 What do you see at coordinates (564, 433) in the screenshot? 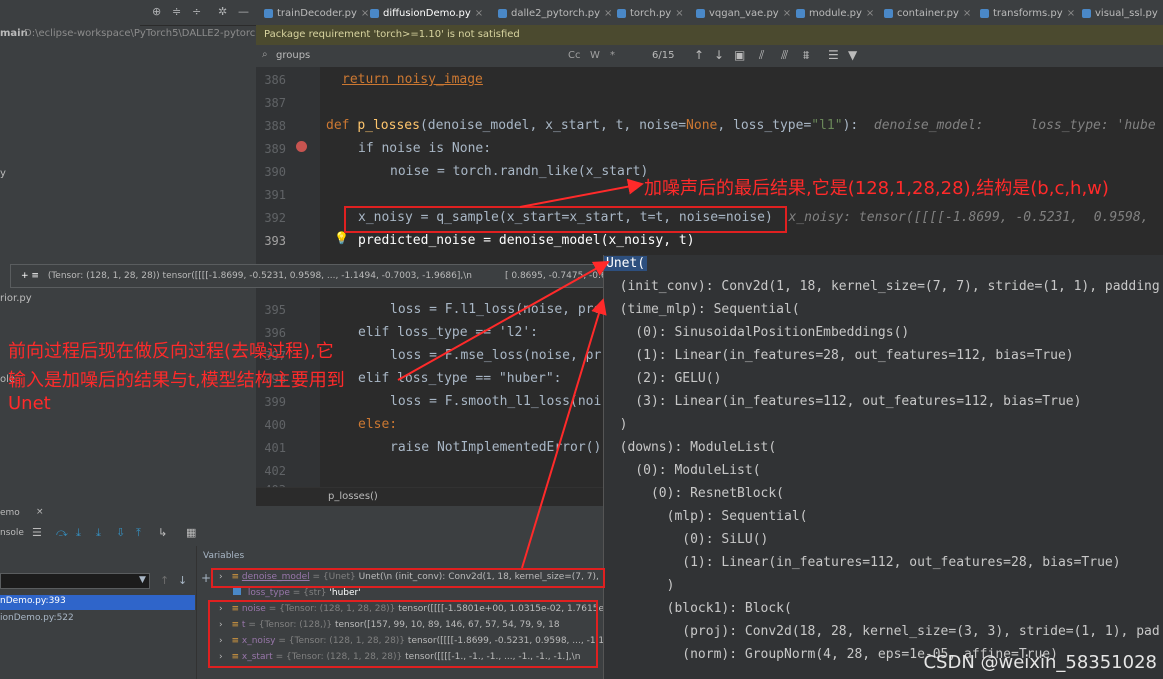
I see `arrow-to-popup` at bounding box center [564, 433].